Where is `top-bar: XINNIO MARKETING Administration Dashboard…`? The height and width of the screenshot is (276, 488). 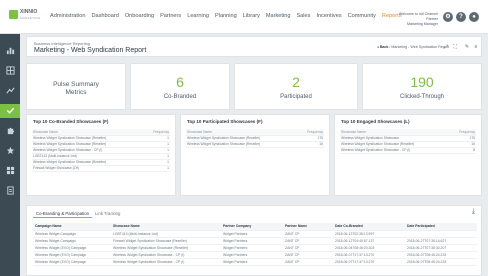 top-bar: XINNIO MARKETING Administration Dashboard… is located at coordinates (244, 17).